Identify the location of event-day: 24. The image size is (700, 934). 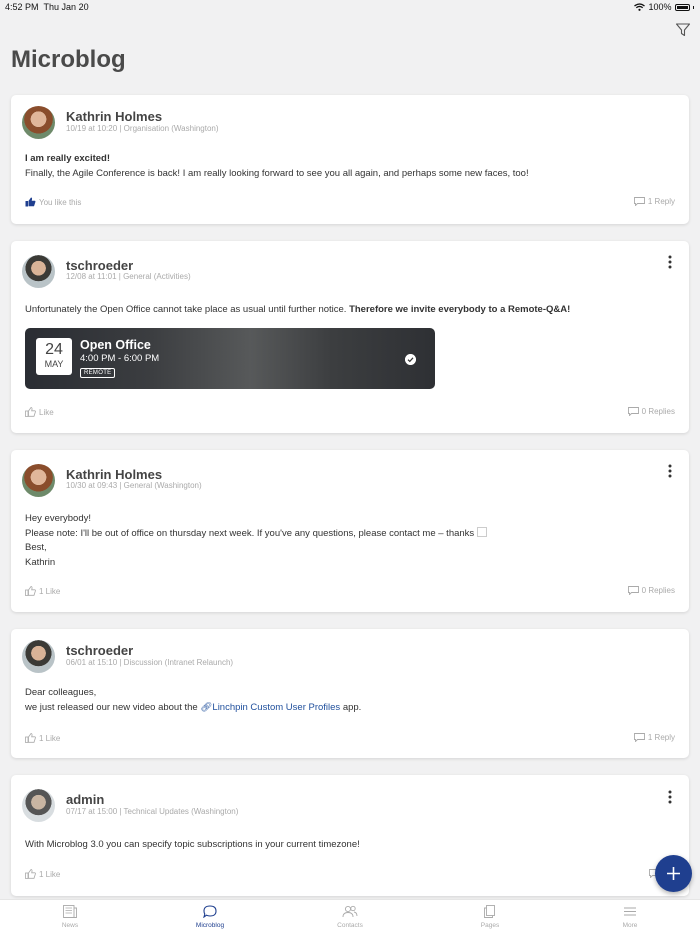
(54, 349).